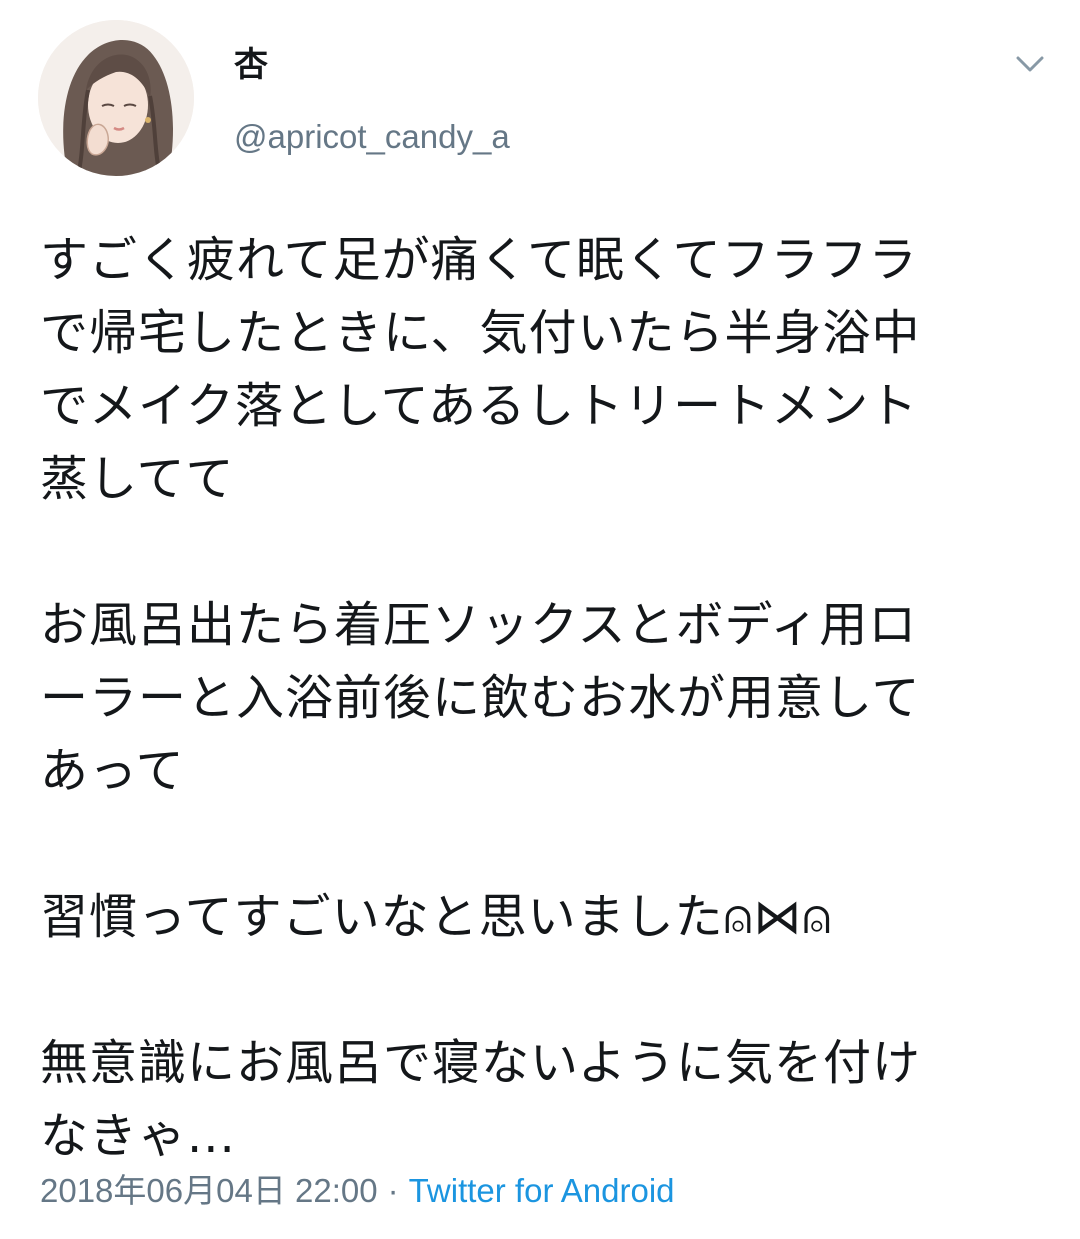  I want to click on display-name: 杏, so click(251, 65).